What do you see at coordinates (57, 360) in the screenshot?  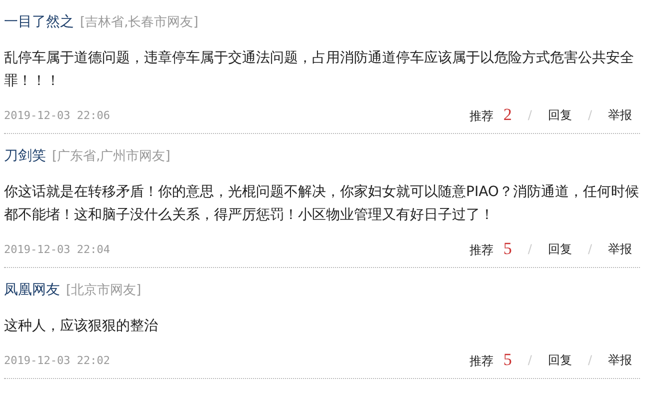 I see `comment-time: 2019-12-03 22:02` at bounding box center [57, 360].